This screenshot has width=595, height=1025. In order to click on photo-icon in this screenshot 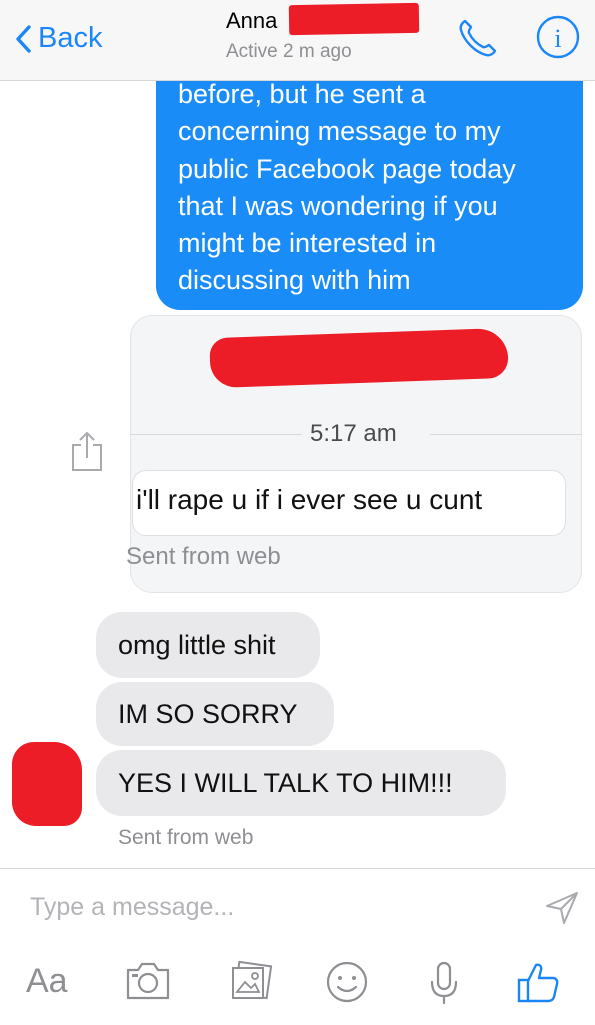, I will do `click(251, 983)`.